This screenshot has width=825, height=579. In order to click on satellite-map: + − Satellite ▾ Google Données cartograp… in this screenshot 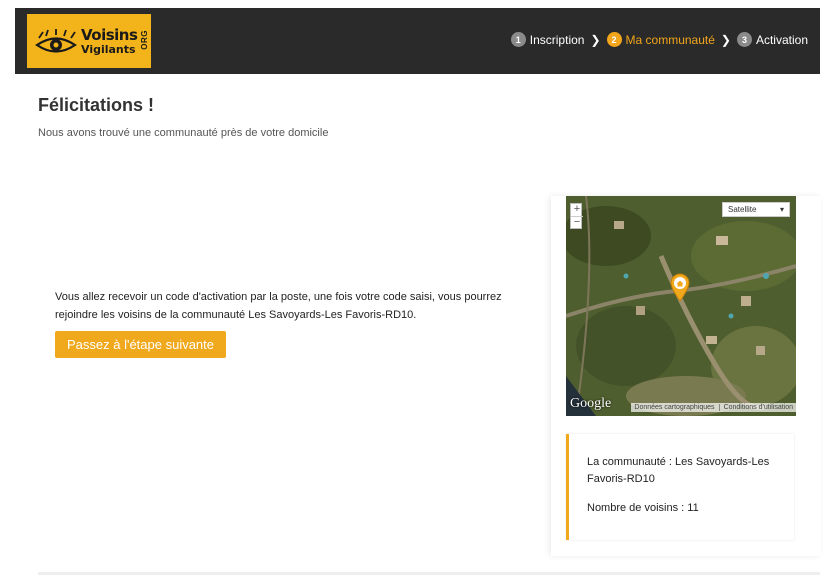, I will do `click(681, 306)`.